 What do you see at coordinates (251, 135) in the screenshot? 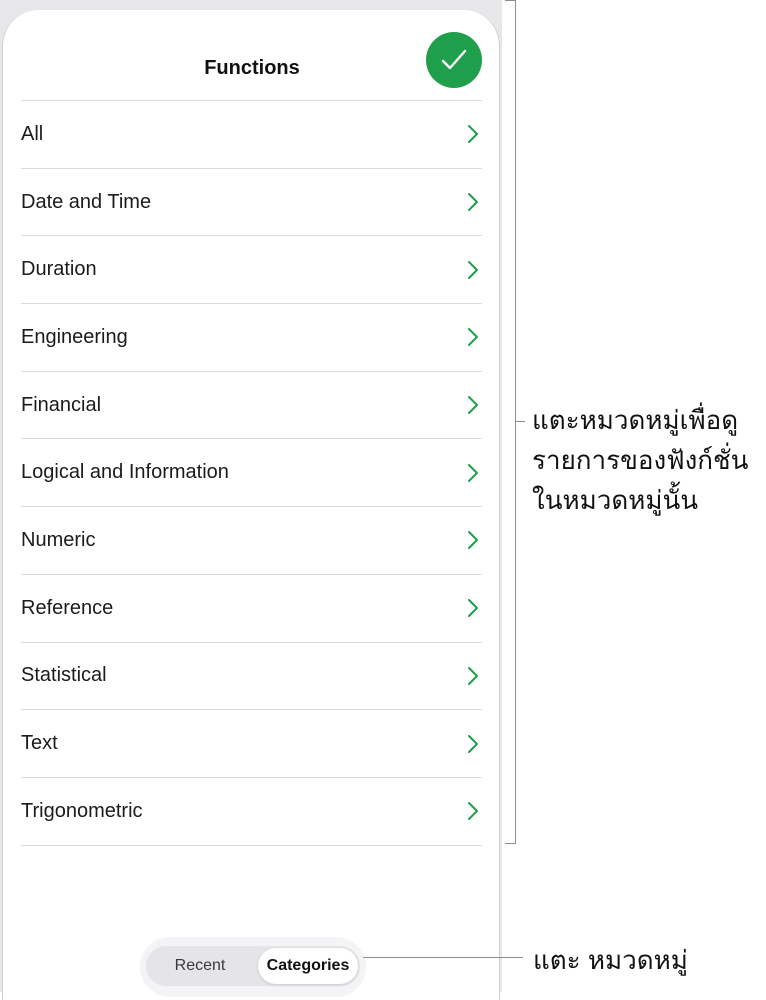
I see `category-row: All` at bounding box center [251, 135].